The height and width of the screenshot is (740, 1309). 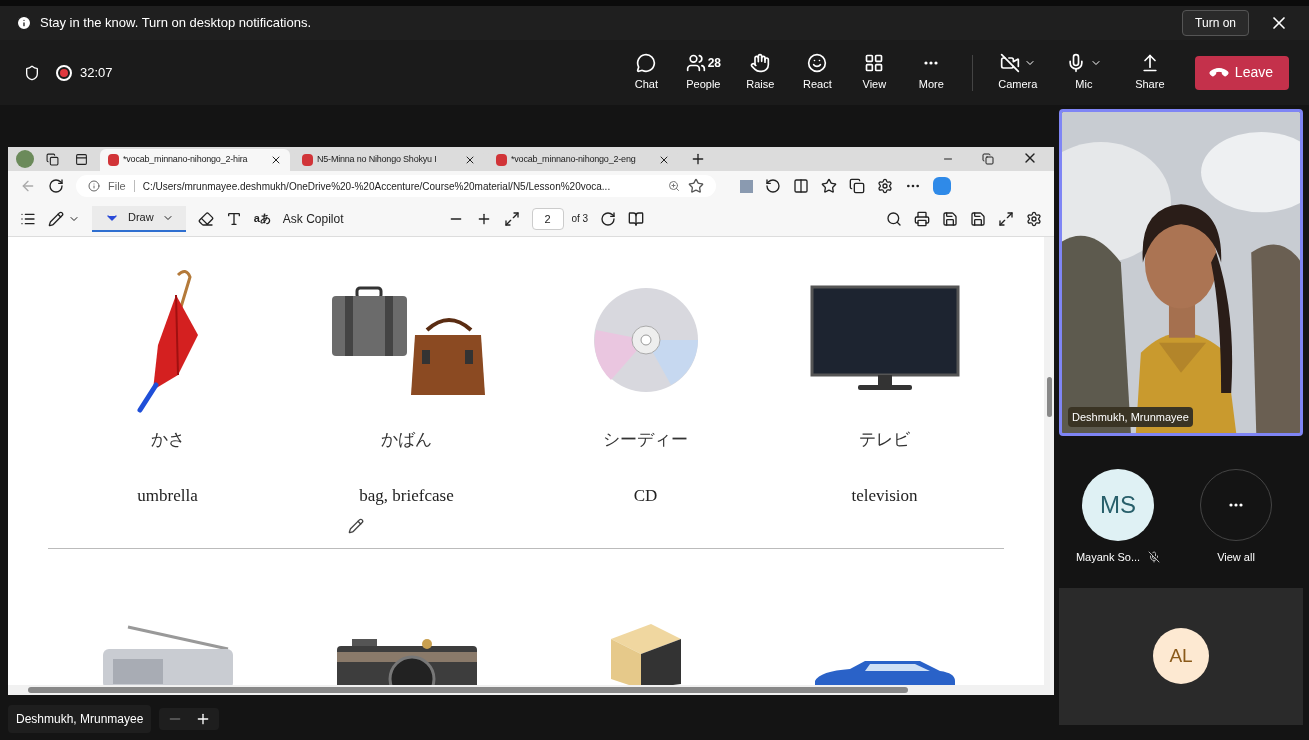 I want to click on people-icon, so click(x=695, y=62).